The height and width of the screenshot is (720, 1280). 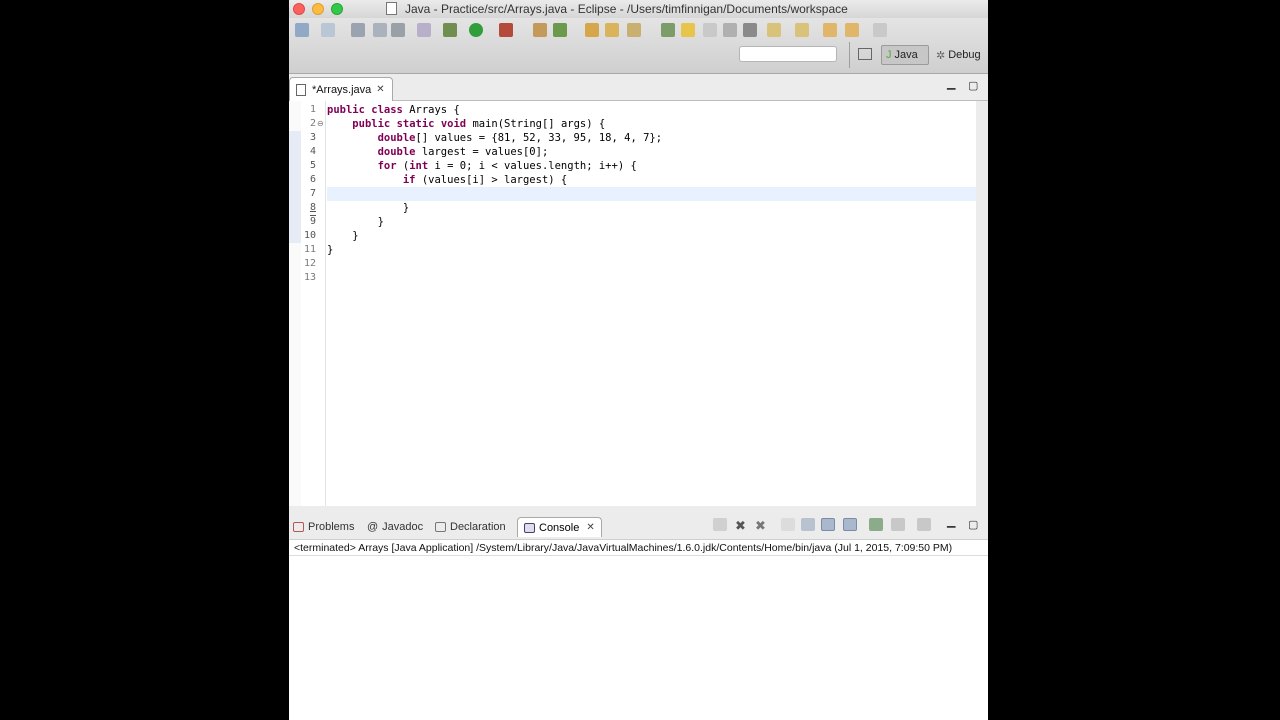 What do you see at coordinates (750, 30) in the screenshot?
I see `paragraph-icon` at bounding box center [750, 30].